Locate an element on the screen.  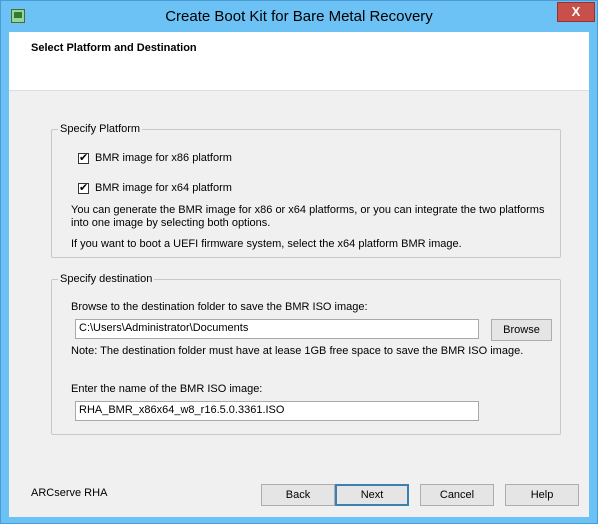
x86-checkbox is located at coordinates (83, 157).